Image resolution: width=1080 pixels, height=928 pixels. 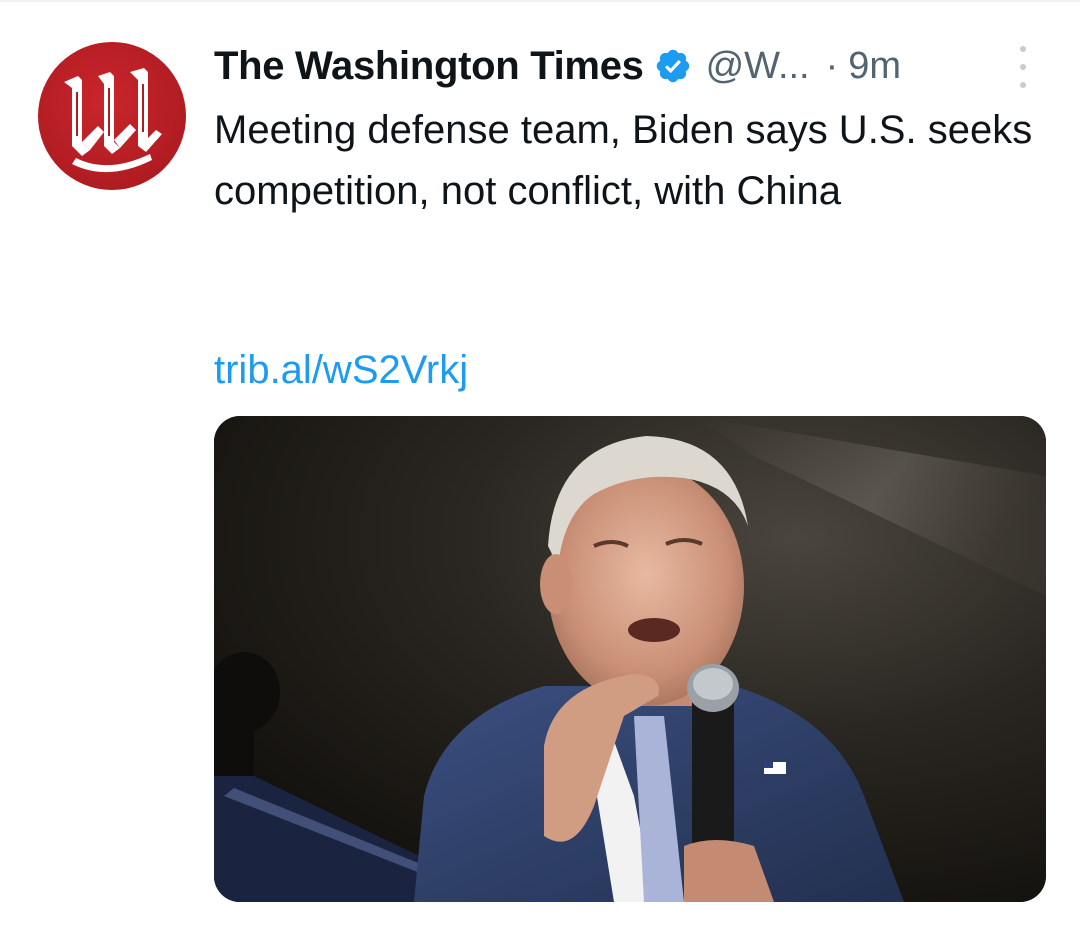 I want to click on washington-times-logo-icon, so click(x=113, y=120).